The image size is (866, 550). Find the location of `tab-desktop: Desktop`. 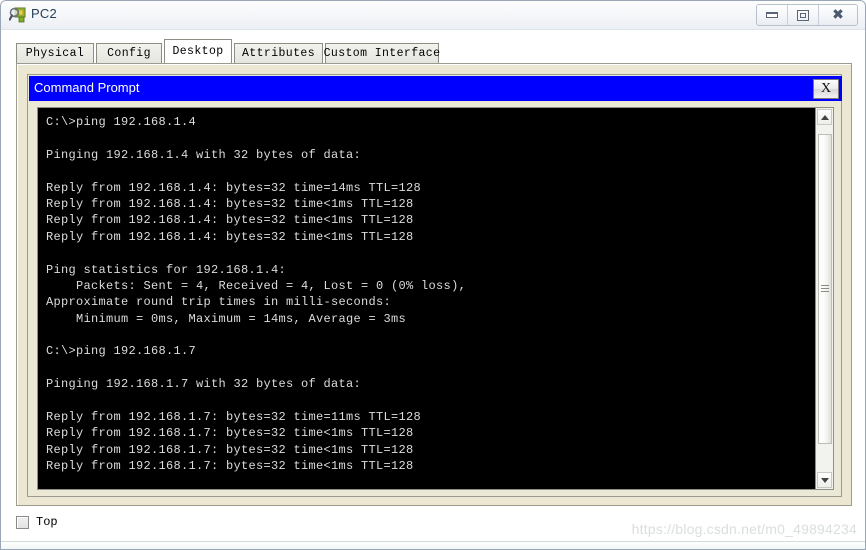

tab-desktop: Desktop is located at coordinates (198, 51).